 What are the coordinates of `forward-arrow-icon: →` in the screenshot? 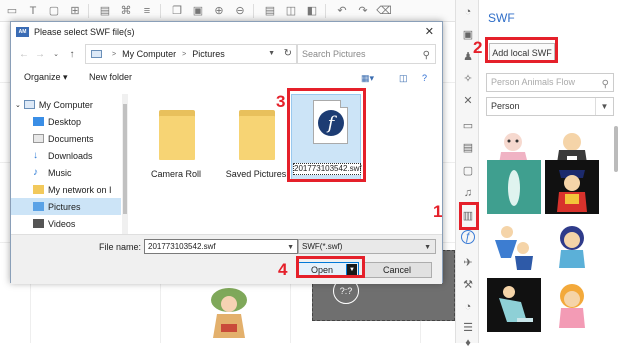 It's located at (40, 54).